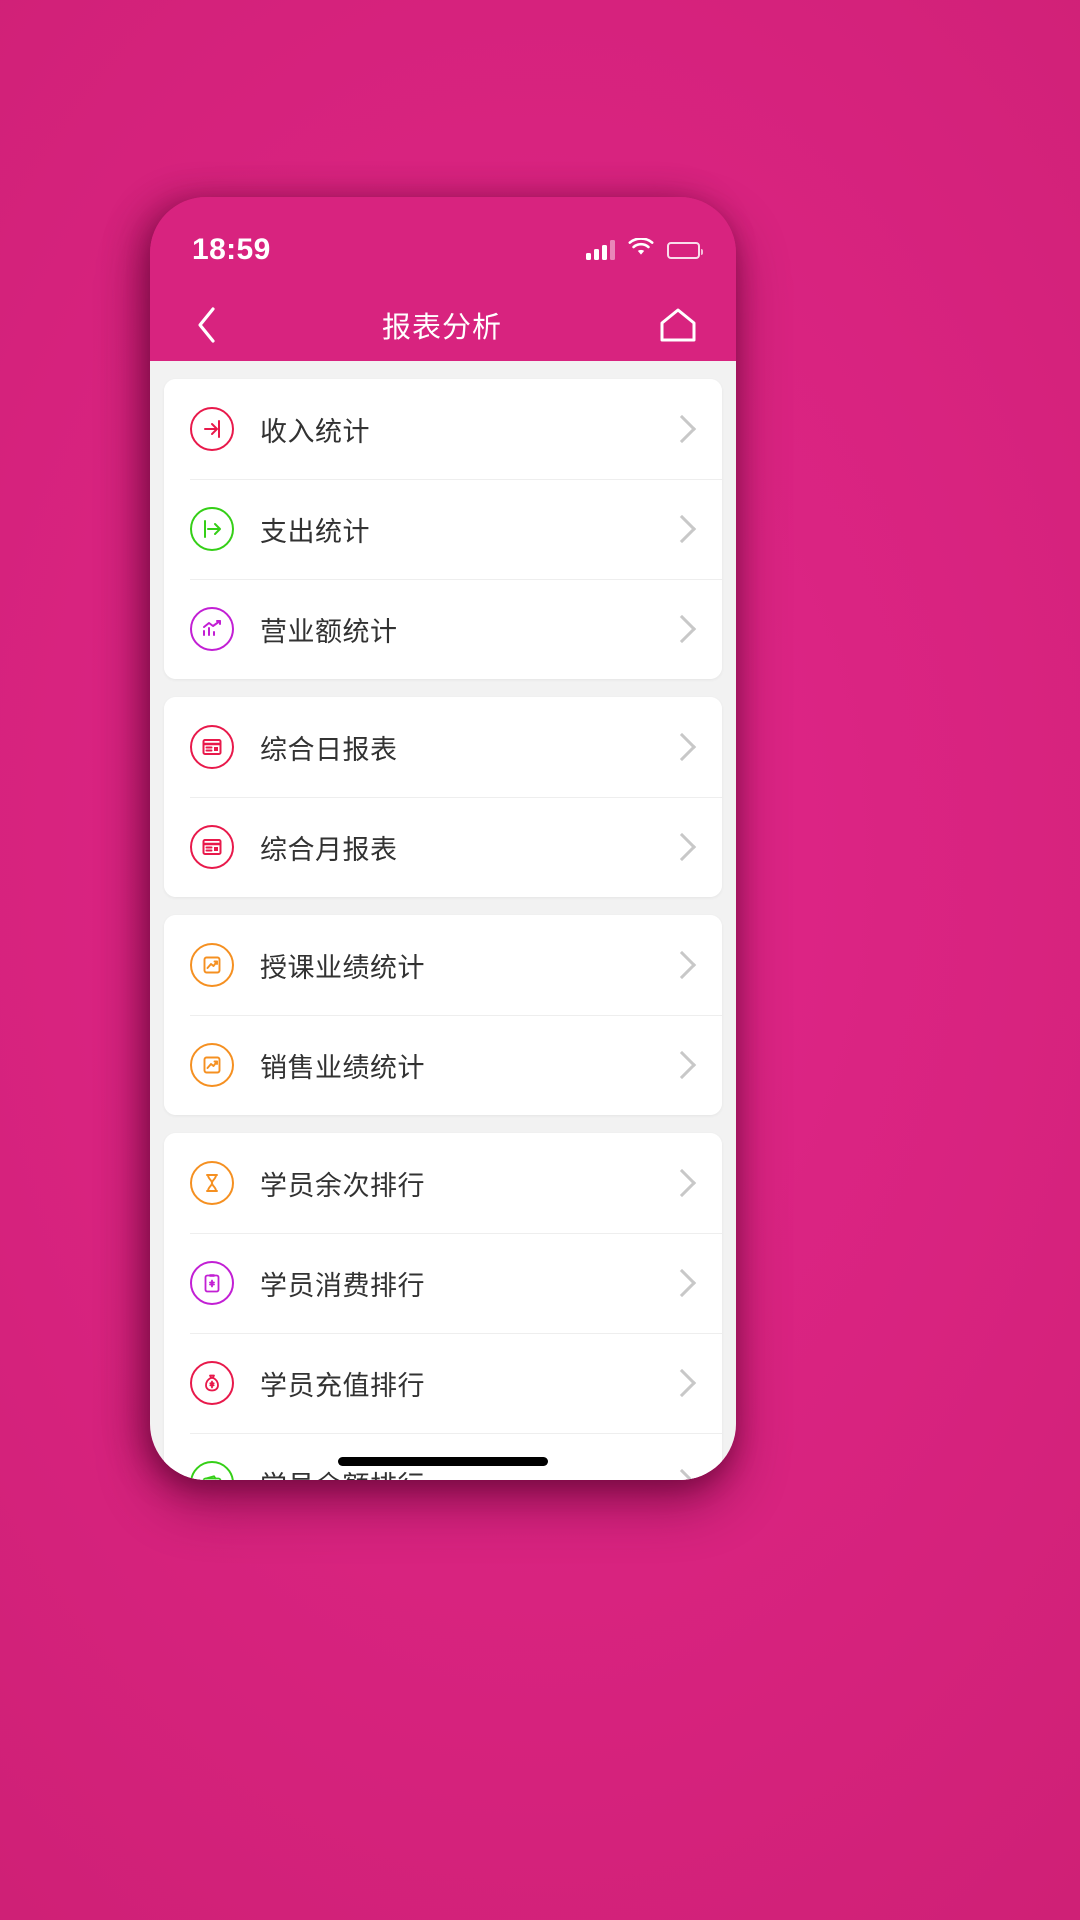 This screenshot has height=1920, width=1080. Describe the element at coordinates (342, 1385) in the screenshot. I see `list-item-label: 学员充值排行` at that location.